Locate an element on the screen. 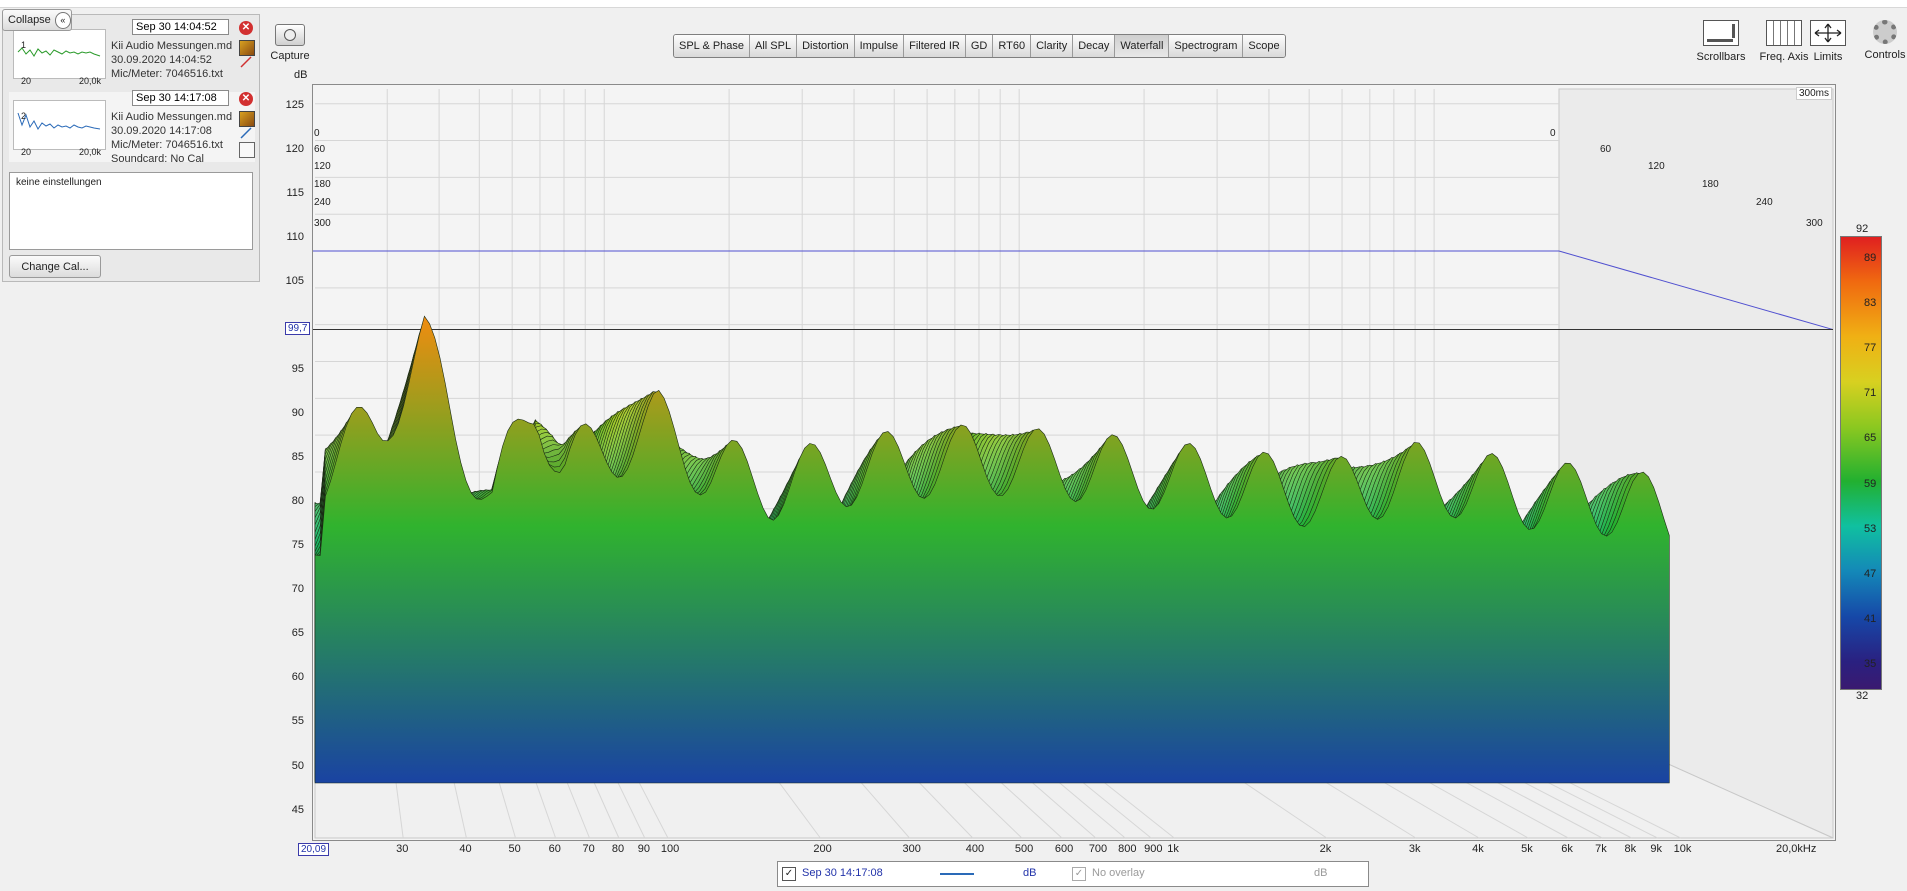 This screenshot has width=1907, height=891. series1-label: Sep 30 14:17:08 is located at coordinates (842, 873).